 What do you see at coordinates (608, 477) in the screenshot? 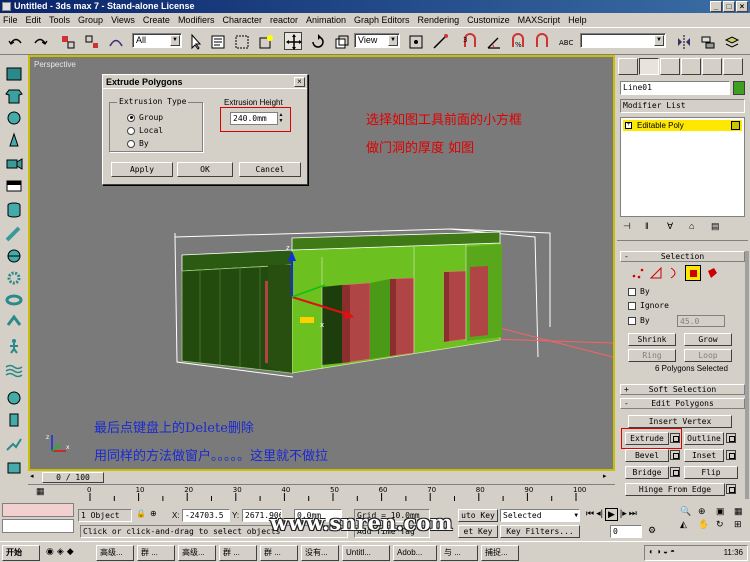
I see `next-frame-icon: ▸` at bounding box center [608, 477].